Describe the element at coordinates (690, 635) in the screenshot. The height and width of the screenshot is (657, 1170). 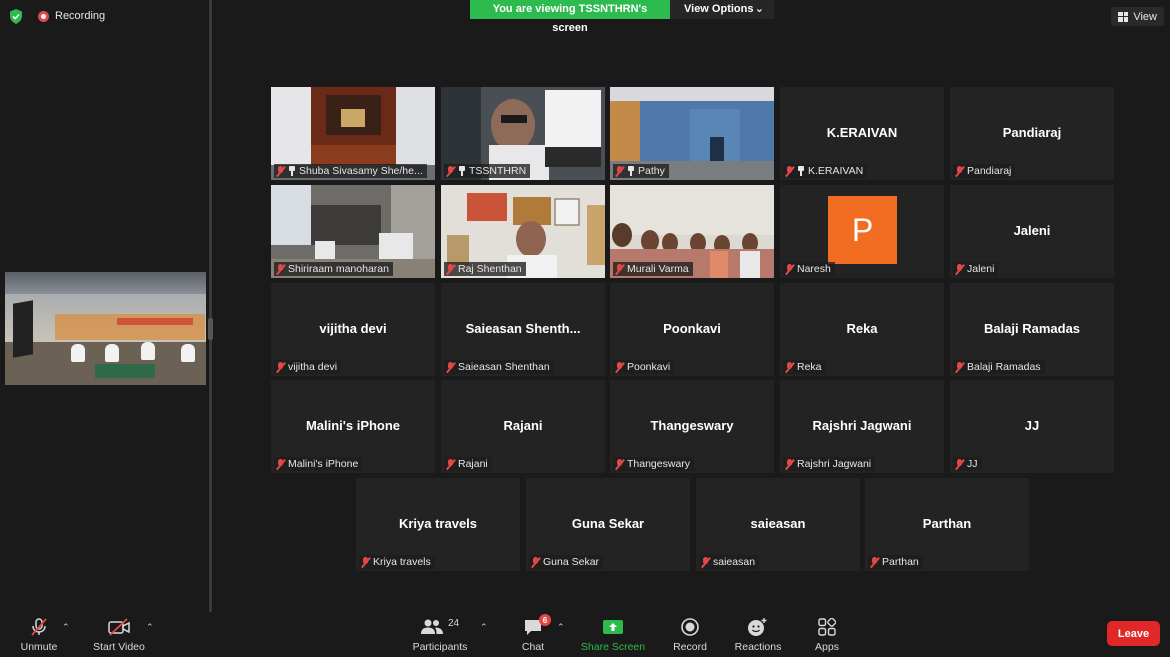
I see `record-button: Record` at that location.